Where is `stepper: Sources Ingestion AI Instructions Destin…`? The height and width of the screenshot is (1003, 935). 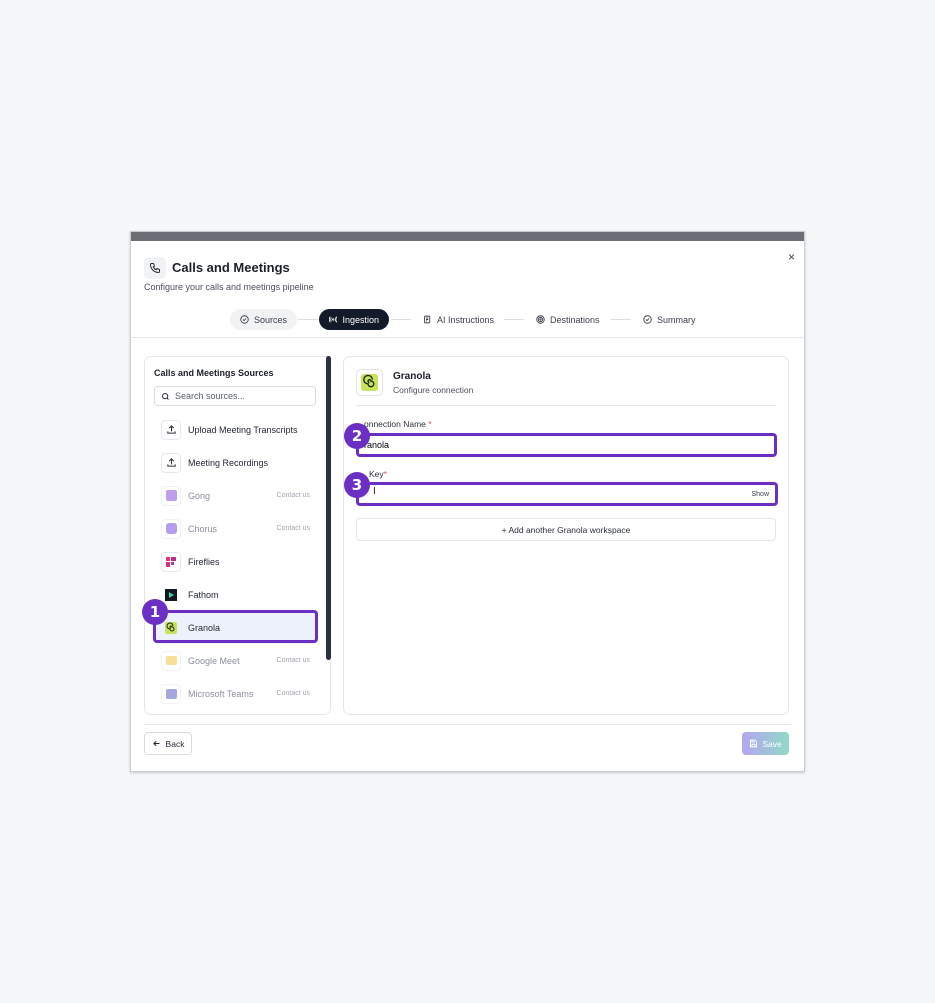
stepper: Sources Ingestion AI Instructions Destin… is located at coordinates (467, 320).